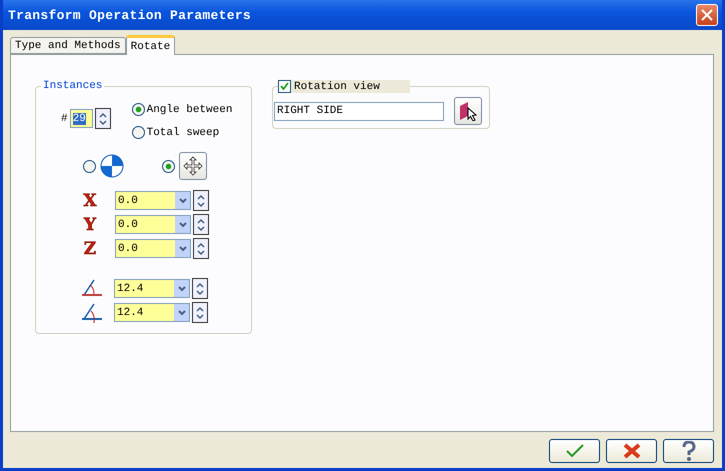 The height and width of the screenshot is (471, 725). Describe the element at coordinates (359, 111) in the screenshot. I see `view-name-field: RIGHT SIDE` at that location.